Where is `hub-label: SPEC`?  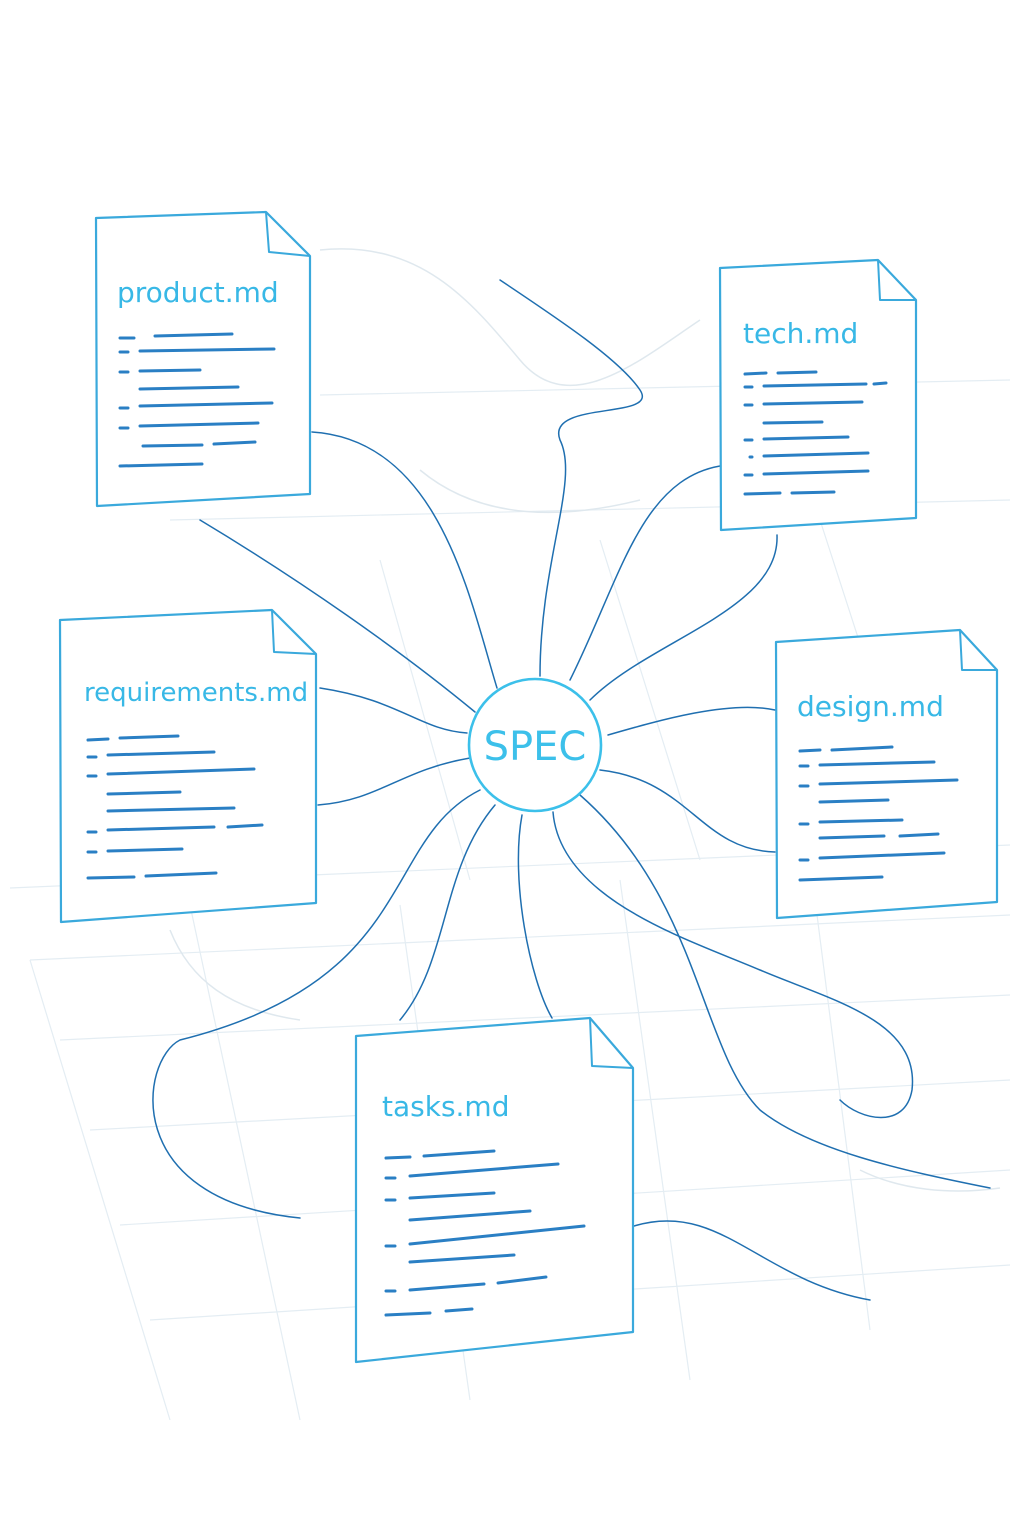 hub-label: SPEC is located at coordinates (535, 747).